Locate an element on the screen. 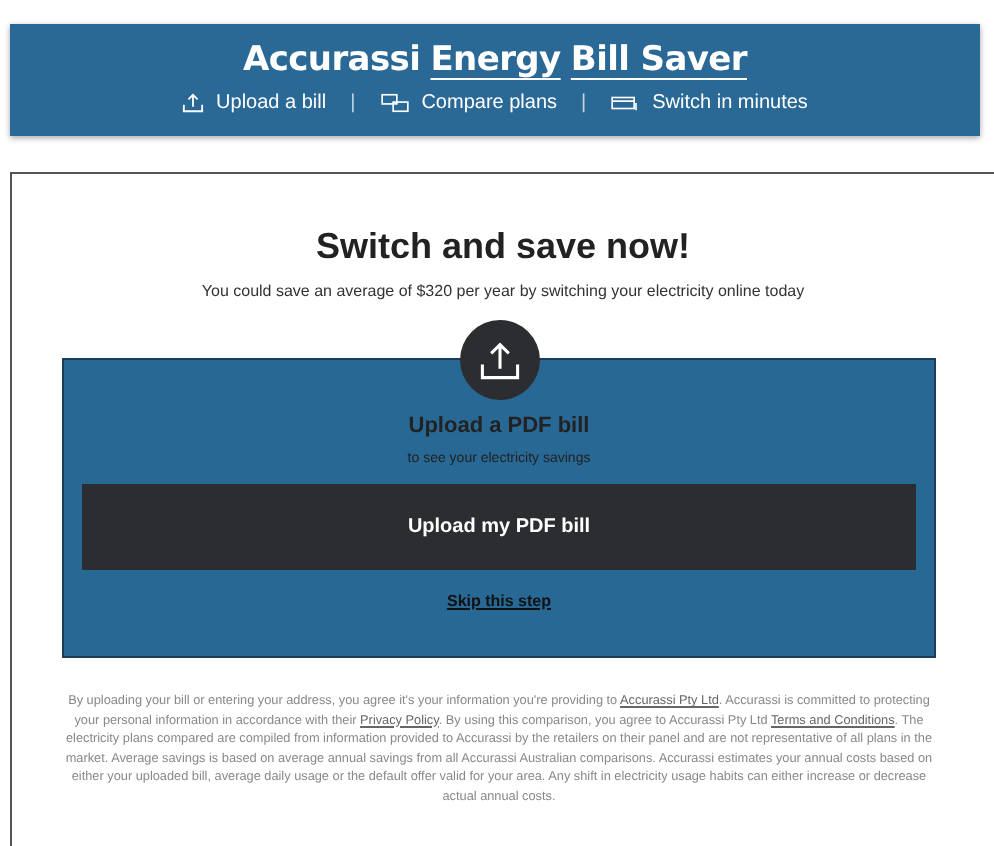 This screenshot has height=846, width=994. upload-button: Upload my PDF bill is located at coordinates (499, 527).